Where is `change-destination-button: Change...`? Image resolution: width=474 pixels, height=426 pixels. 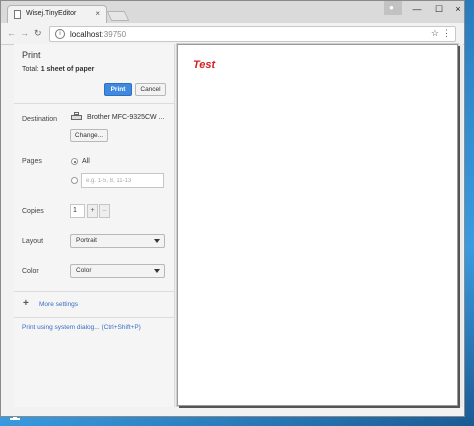 change-destination-button: Change... is located at coordinates (89, 135).